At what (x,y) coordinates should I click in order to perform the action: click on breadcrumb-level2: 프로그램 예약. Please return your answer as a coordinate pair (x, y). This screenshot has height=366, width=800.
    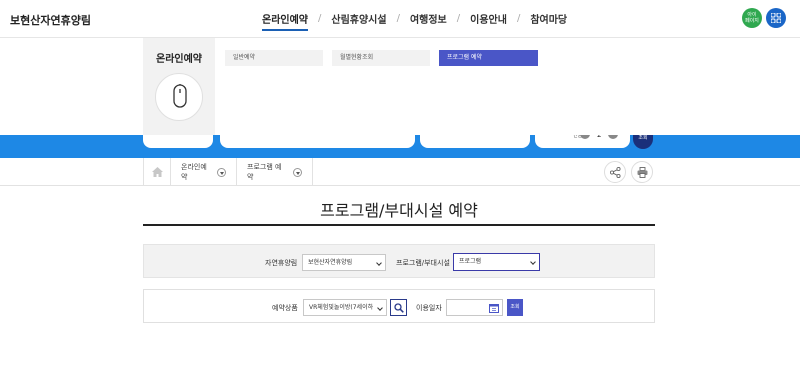
    Looking at the image, I should click on (275, 172).